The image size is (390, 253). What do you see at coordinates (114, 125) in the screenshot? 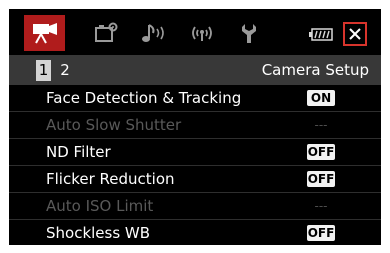
I see `menu-item-label: Auto Slow Shutter` at bounding box center [114, 125].